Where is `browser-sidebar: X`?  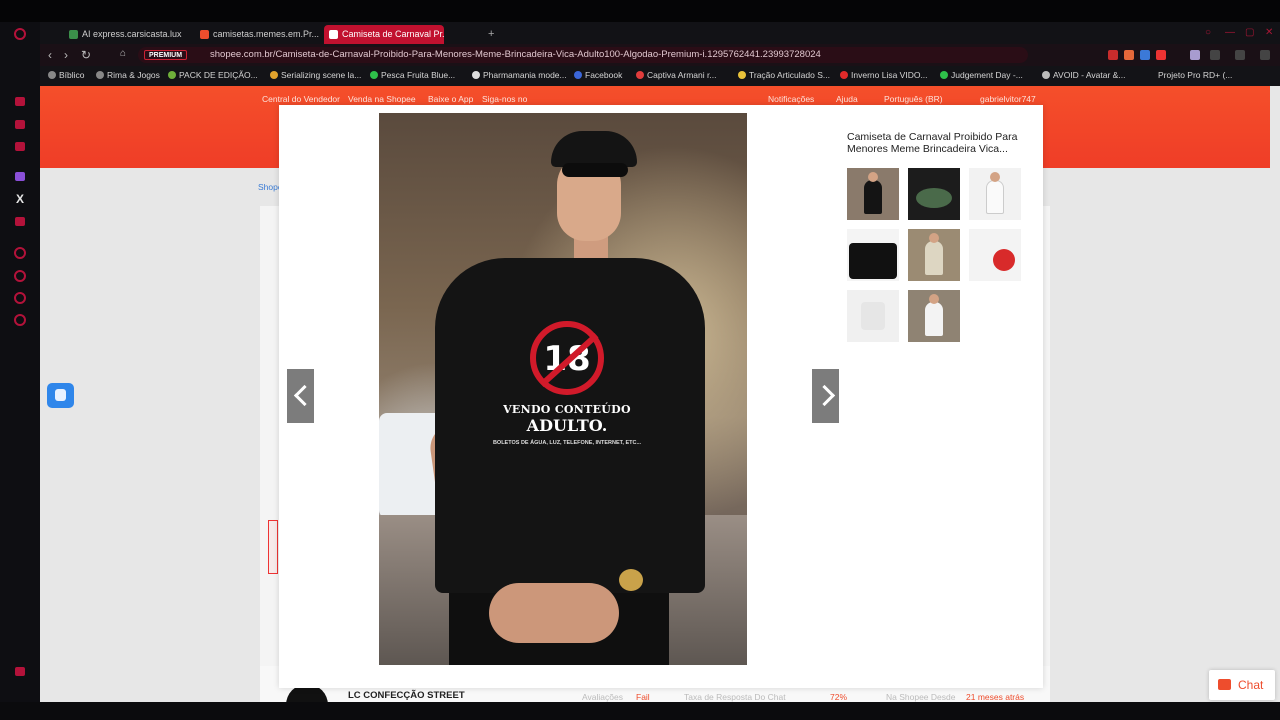 browser-sidebar: X is located at coordinates (20, 371).